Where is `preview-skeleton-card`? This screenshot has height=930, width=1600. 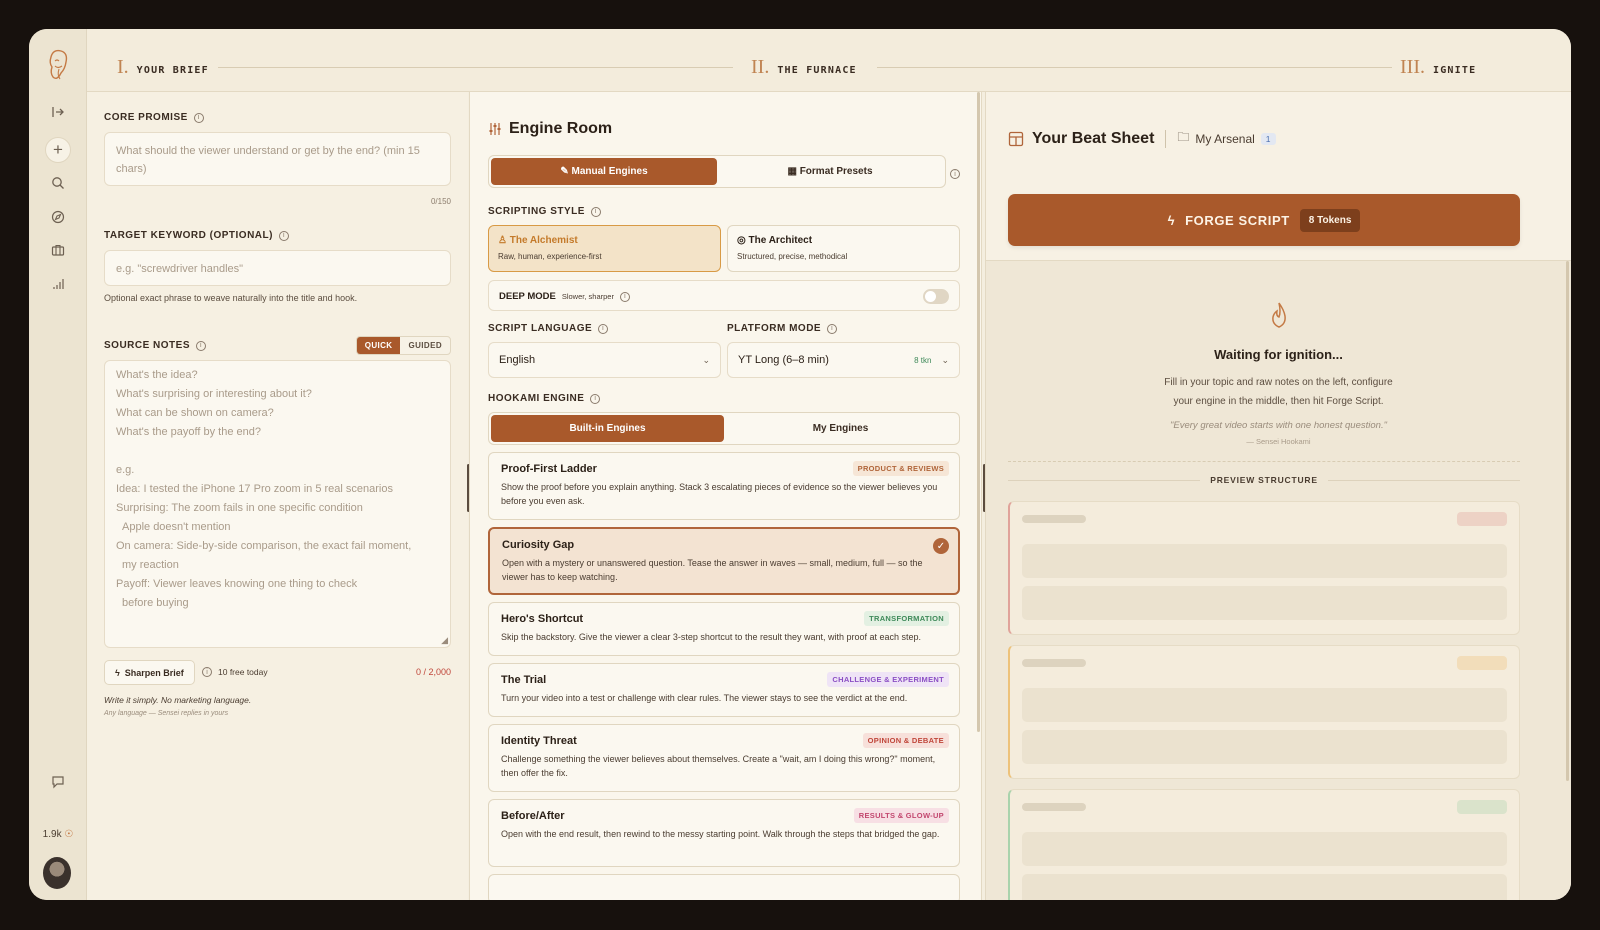 preview-skeleton-card is located at coordinates (1264, 844).